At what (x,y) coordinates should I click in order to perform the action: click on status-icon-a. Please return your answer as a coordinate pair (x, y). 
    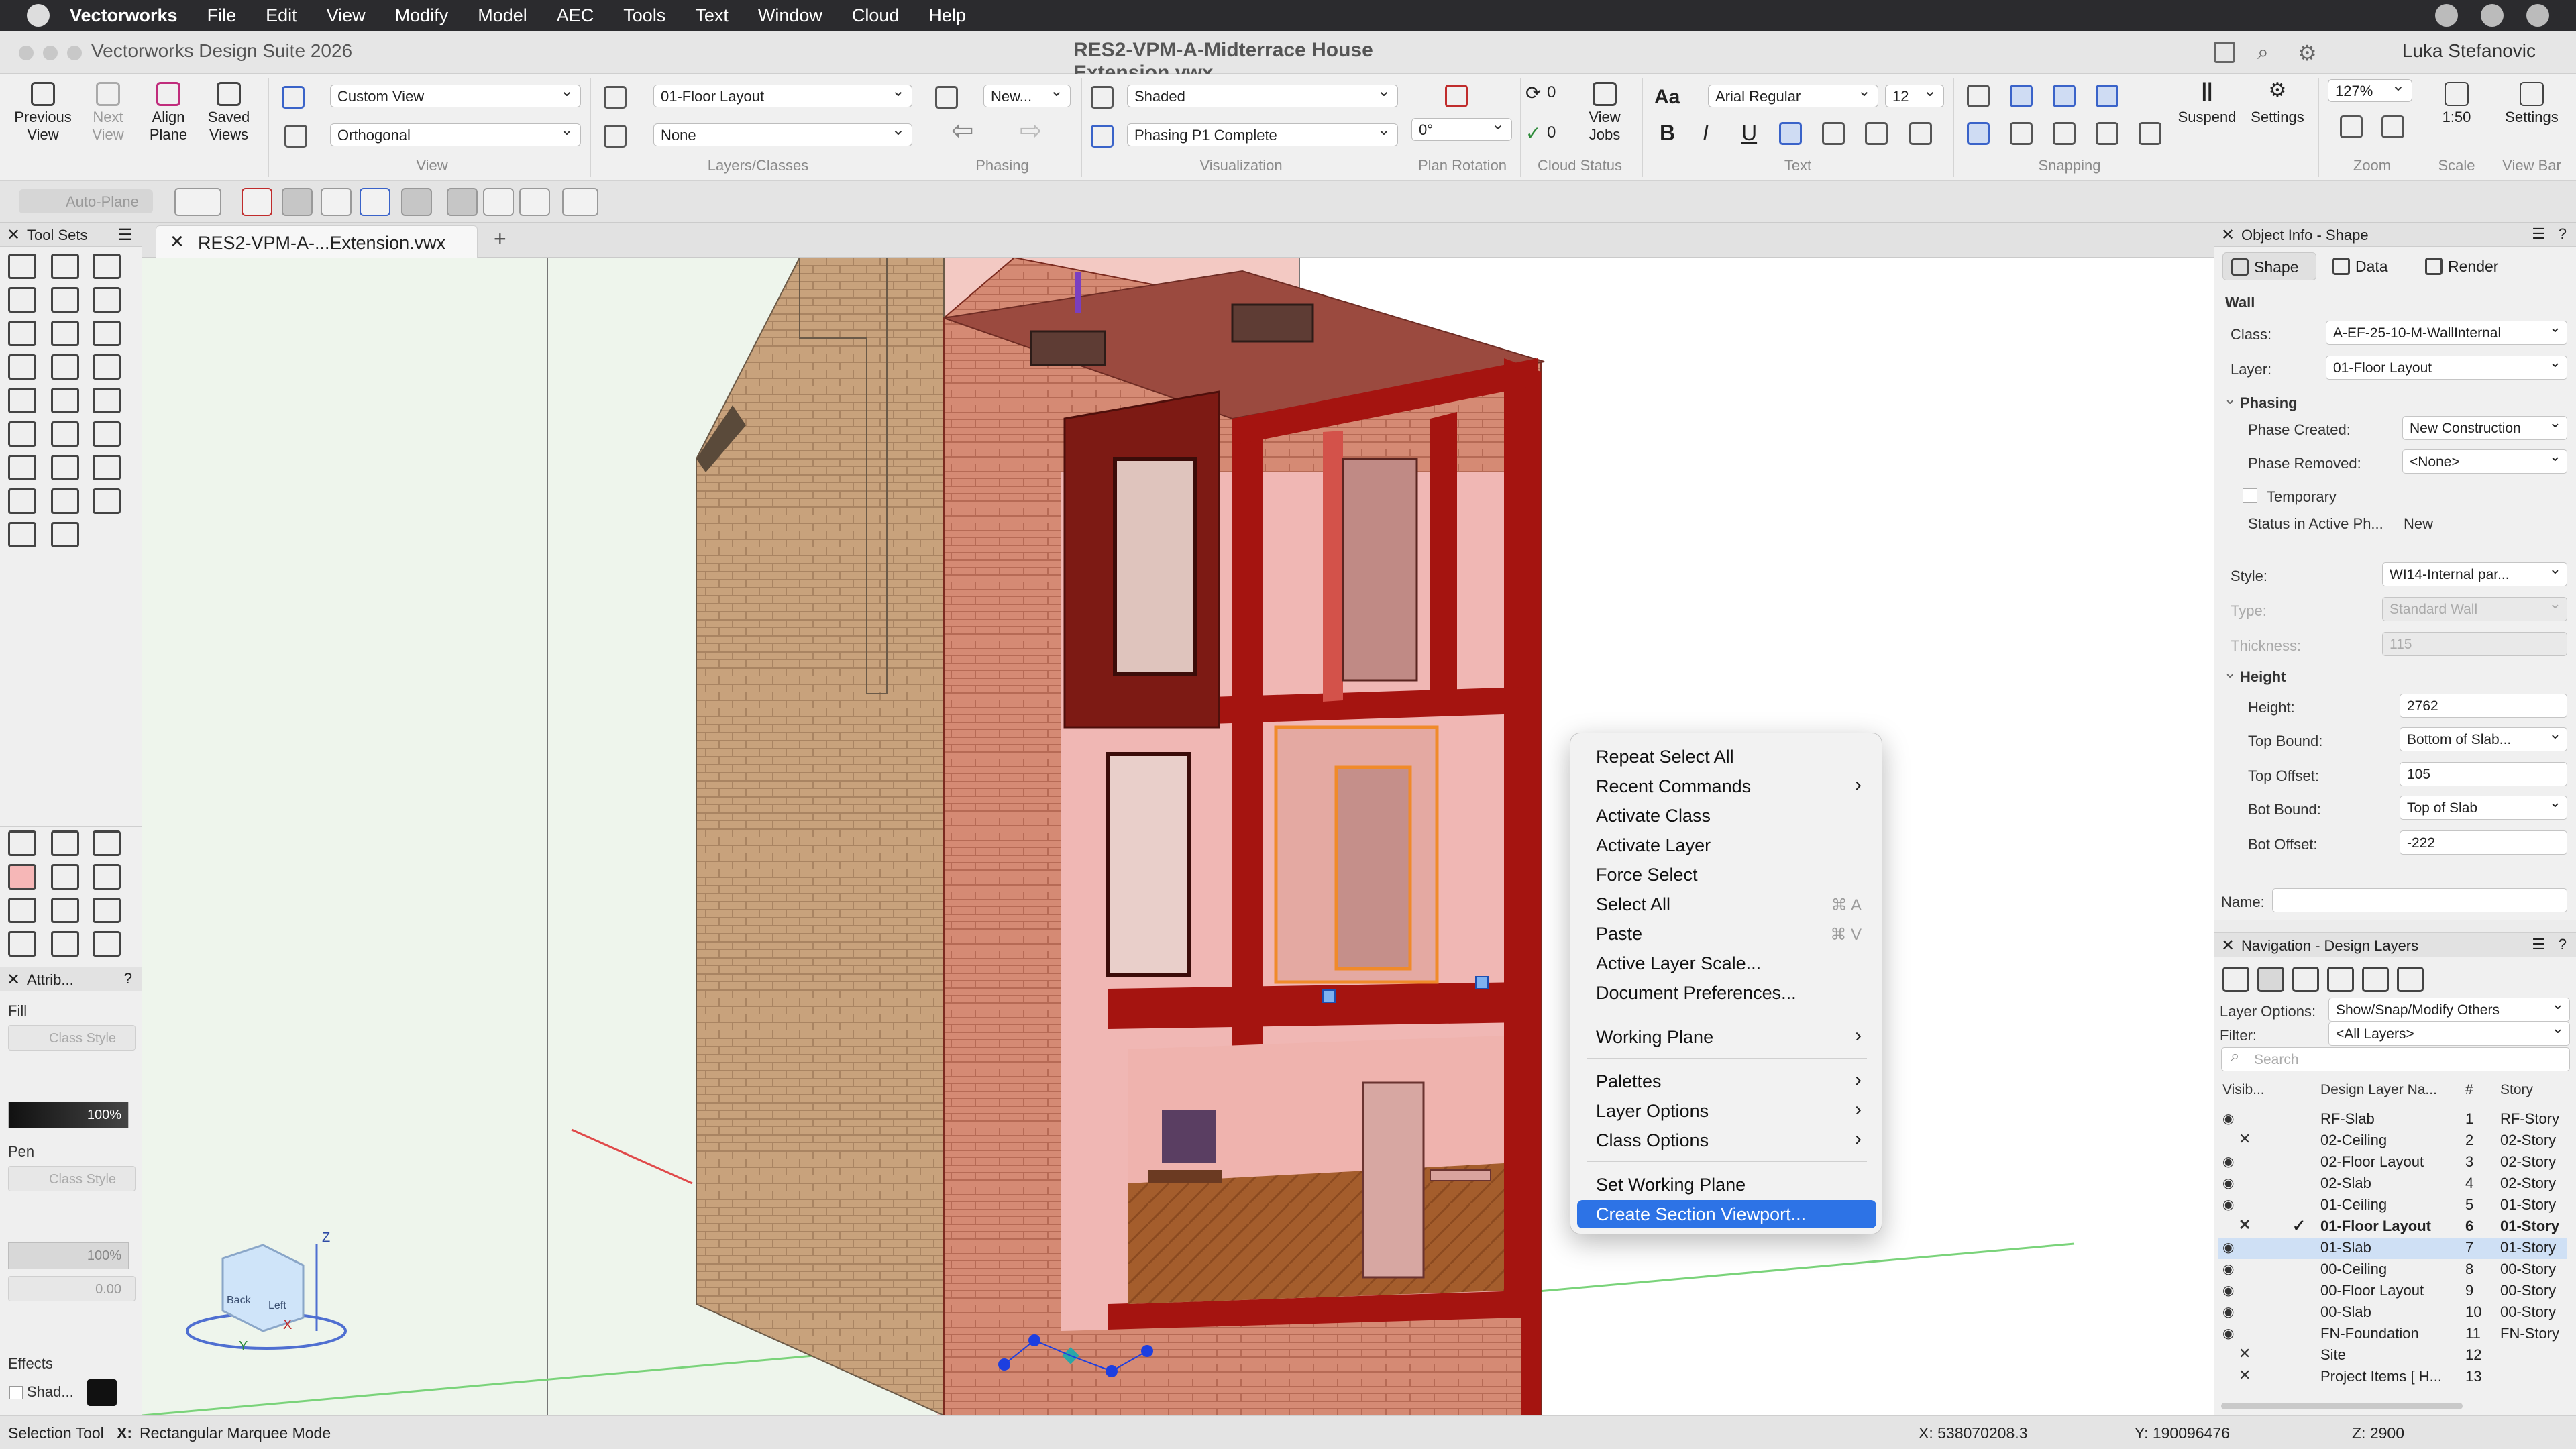
    Looking at the image, I should click on (2446, 15).